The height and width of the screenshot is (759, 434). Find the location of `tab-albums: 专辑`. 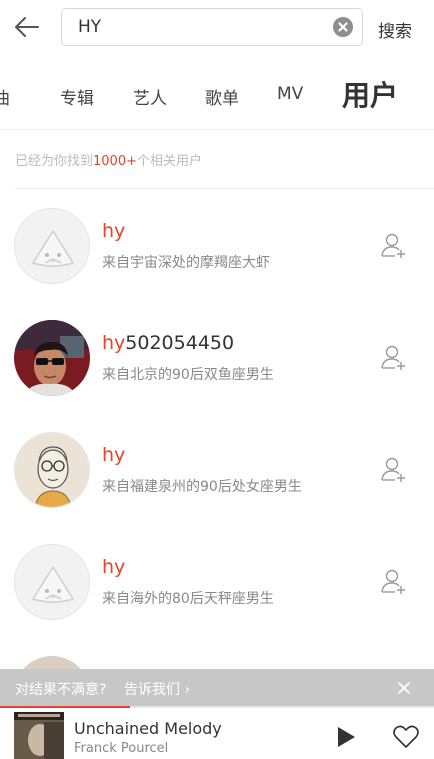

tab-albums: 专辑 is located at coordinates (77, 96).